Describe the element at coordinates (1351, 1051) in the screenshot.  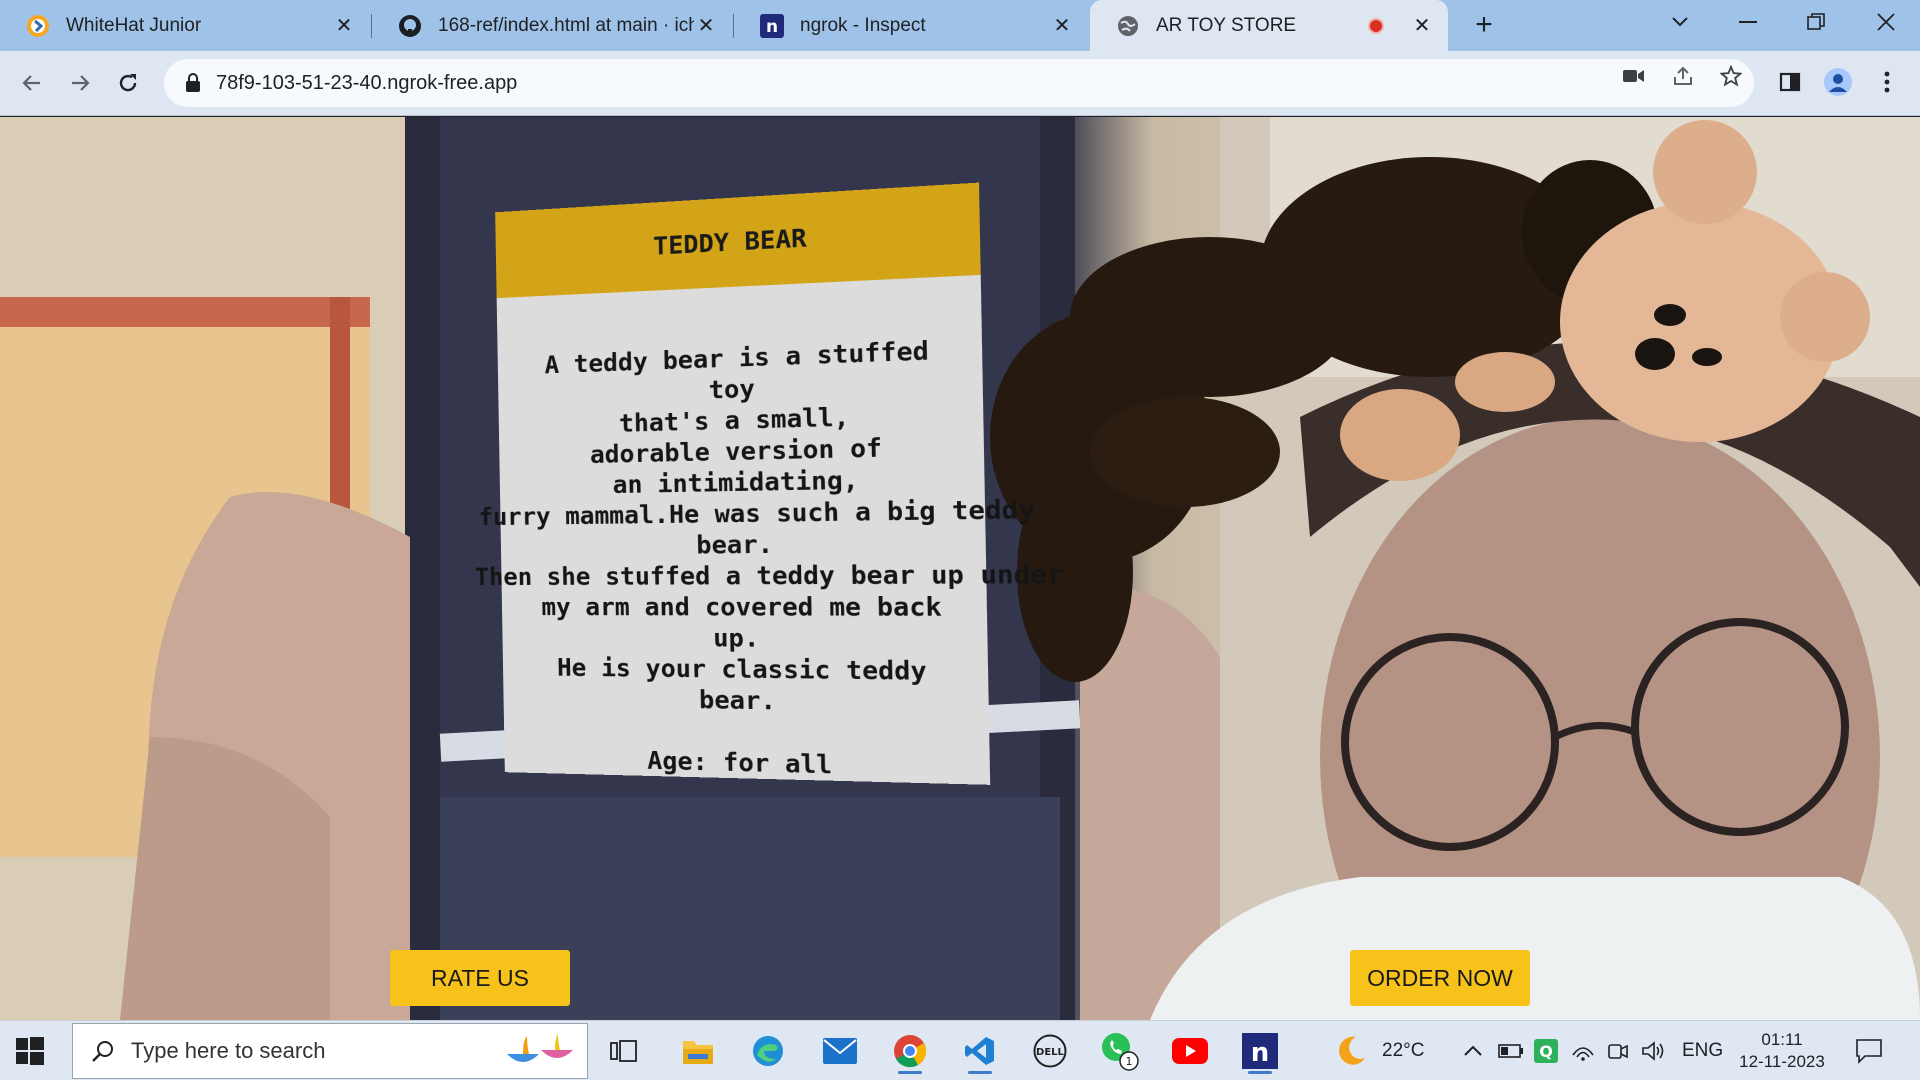
I see `moon-icon` at that location.